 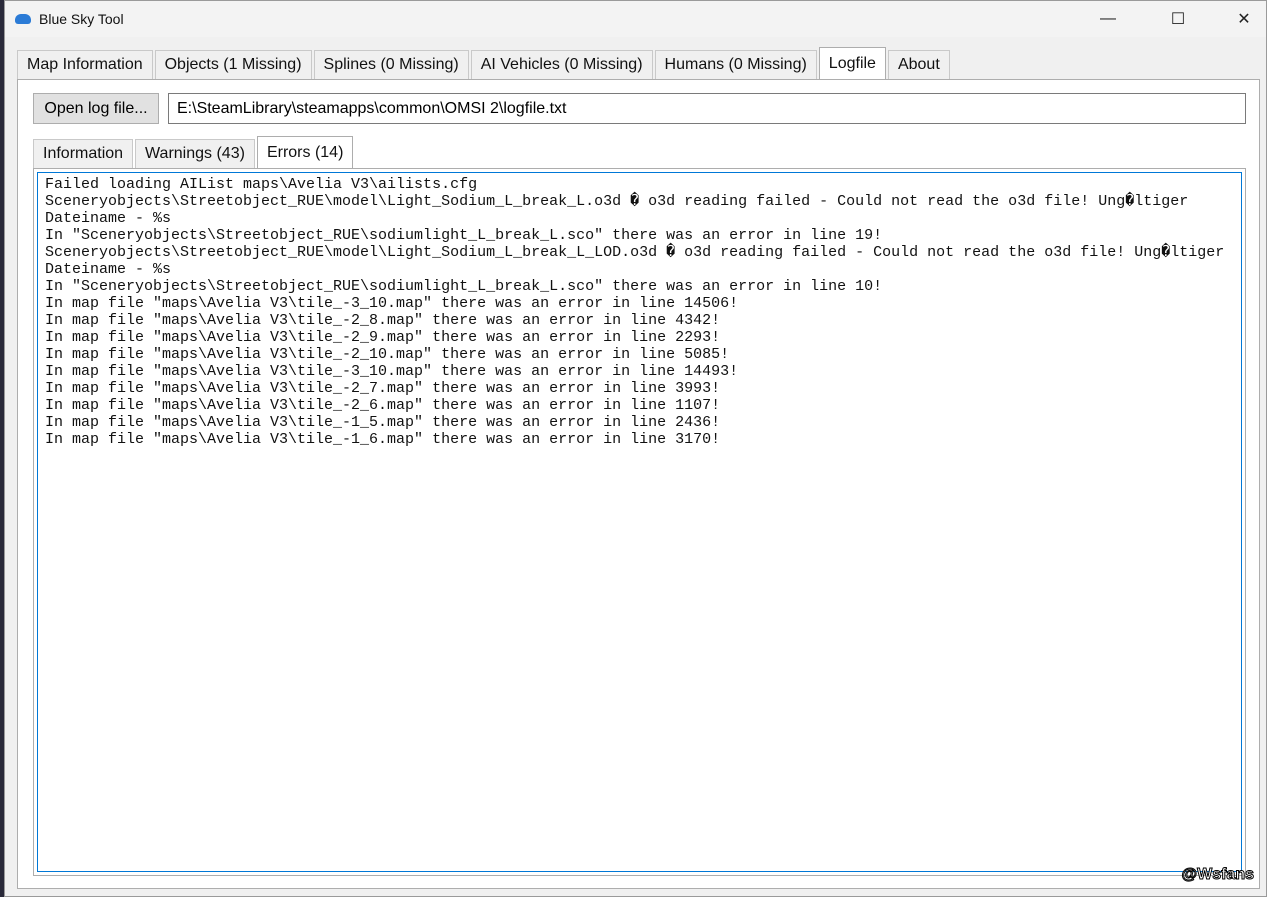 What do you see at coordinates (1244, 19) in the screenshot?
I see `close-button: ✕` at bounding box center [1244, 19].